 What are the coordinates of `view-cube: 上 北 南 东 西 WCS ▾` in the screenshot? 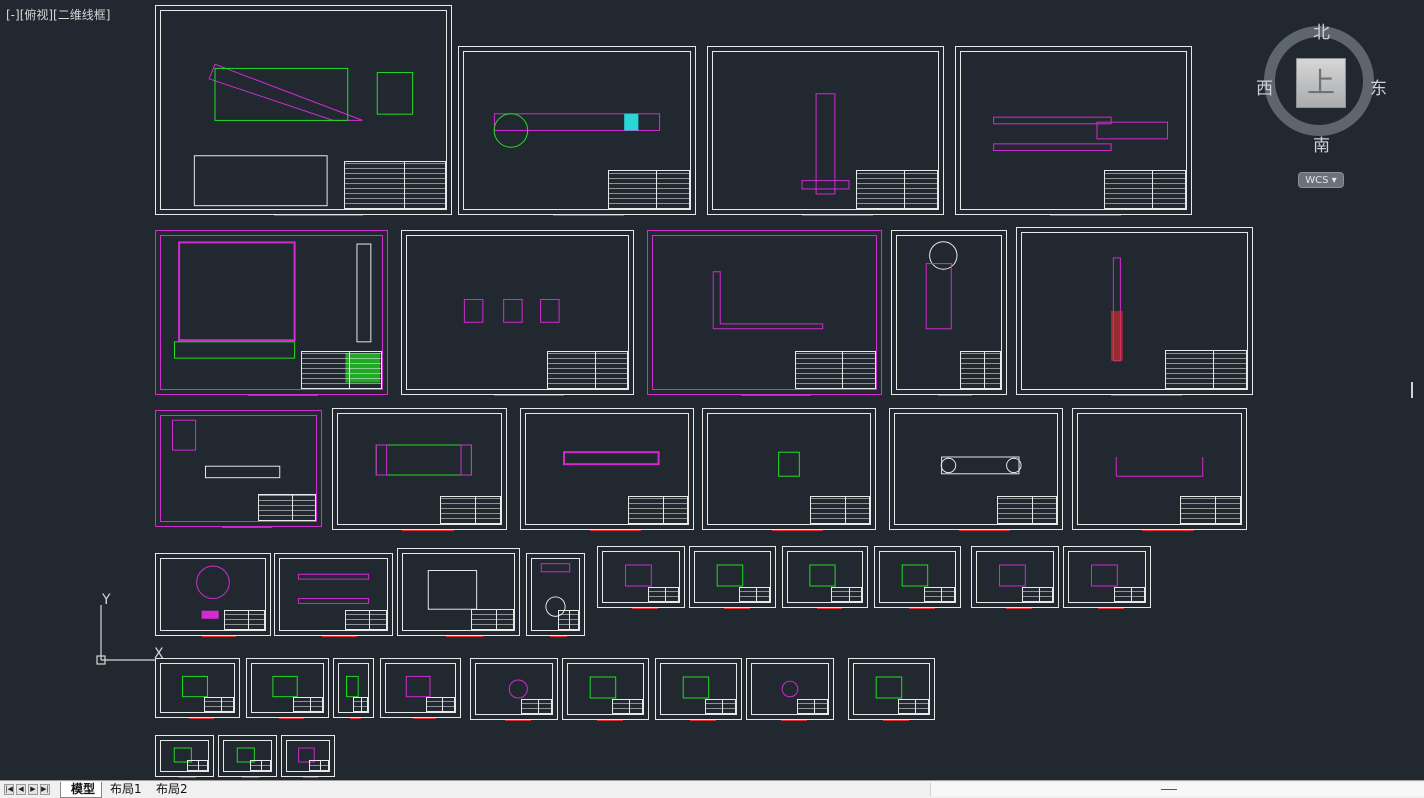 It's located at (1322, 105).